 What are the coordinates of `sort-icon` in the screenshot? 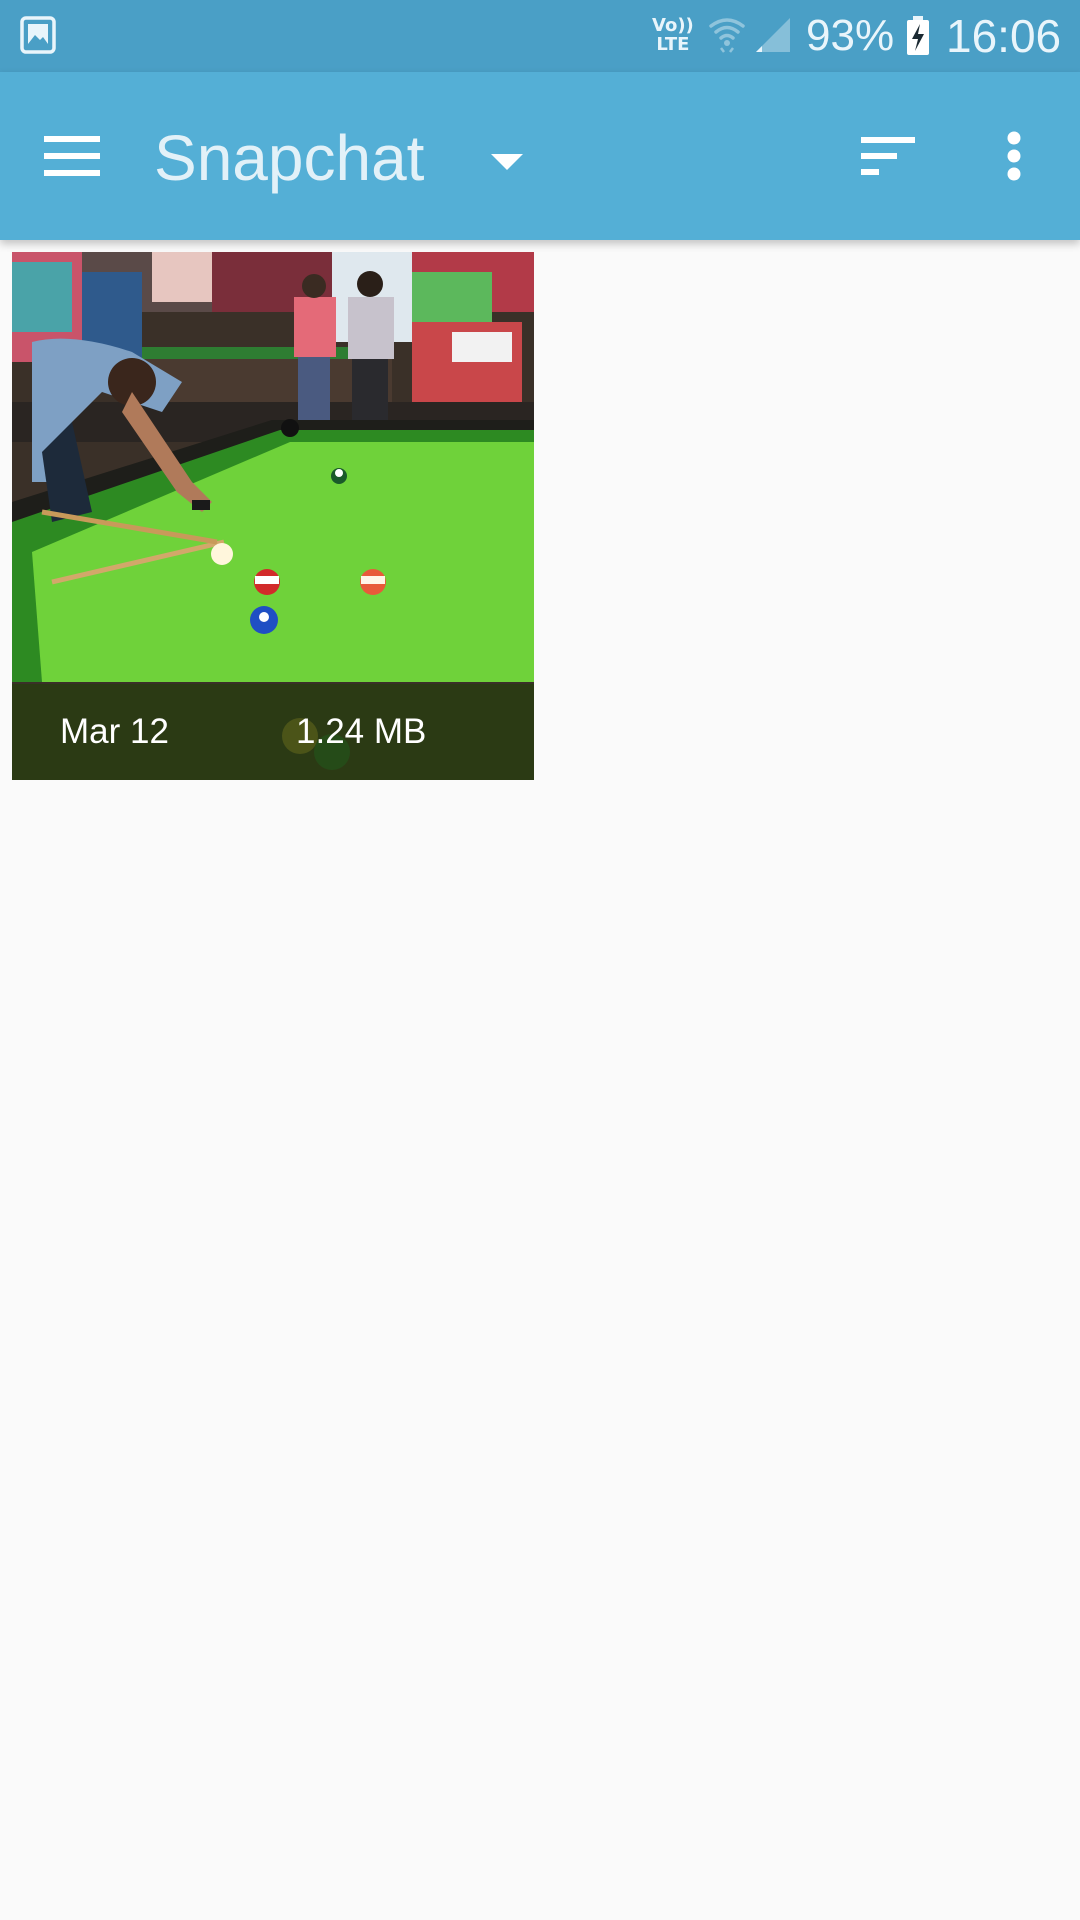 It's located at (888, 156).